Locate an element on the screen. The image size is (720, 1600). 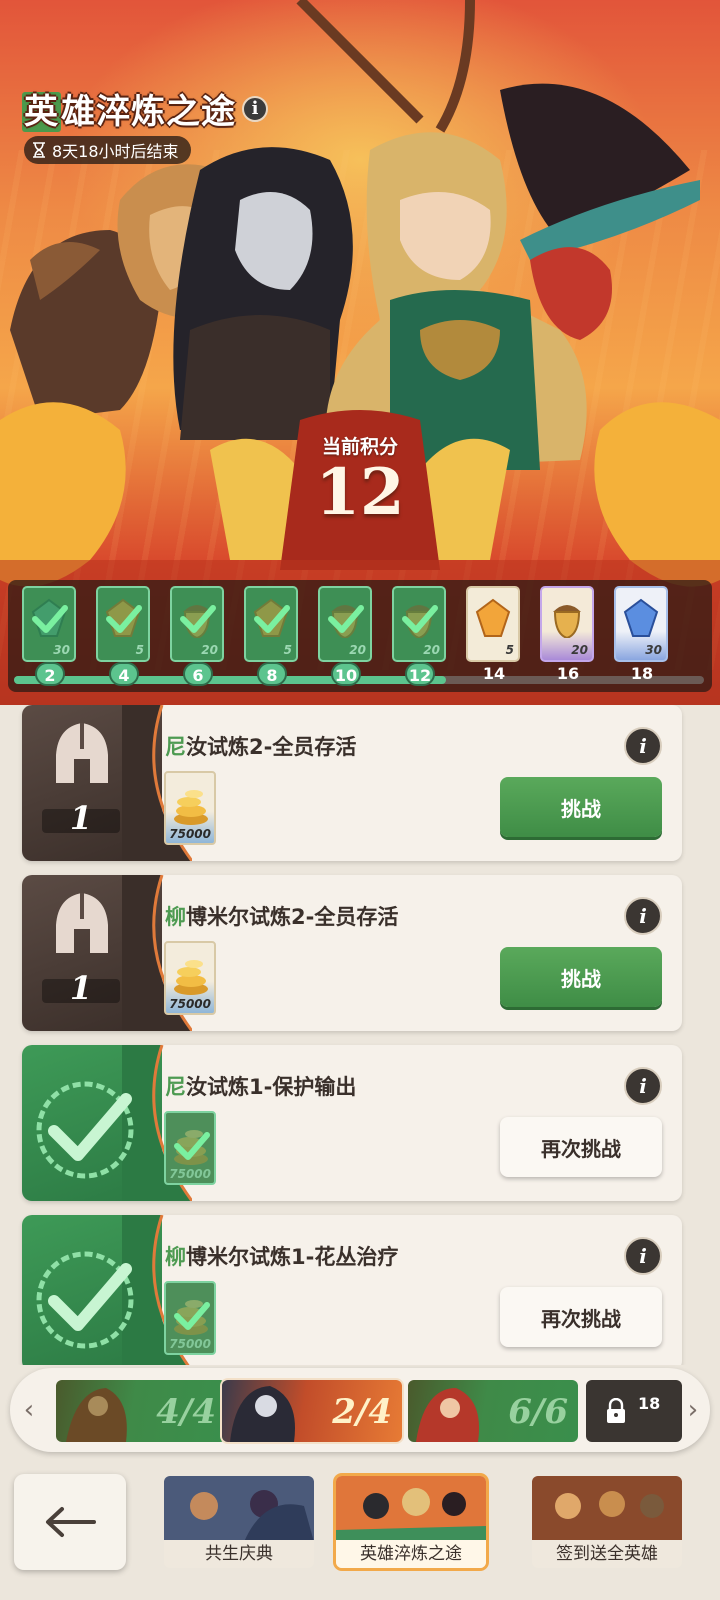
task-title: 尼汝试炼2-全员存活 is located at coordinates (261, 747).